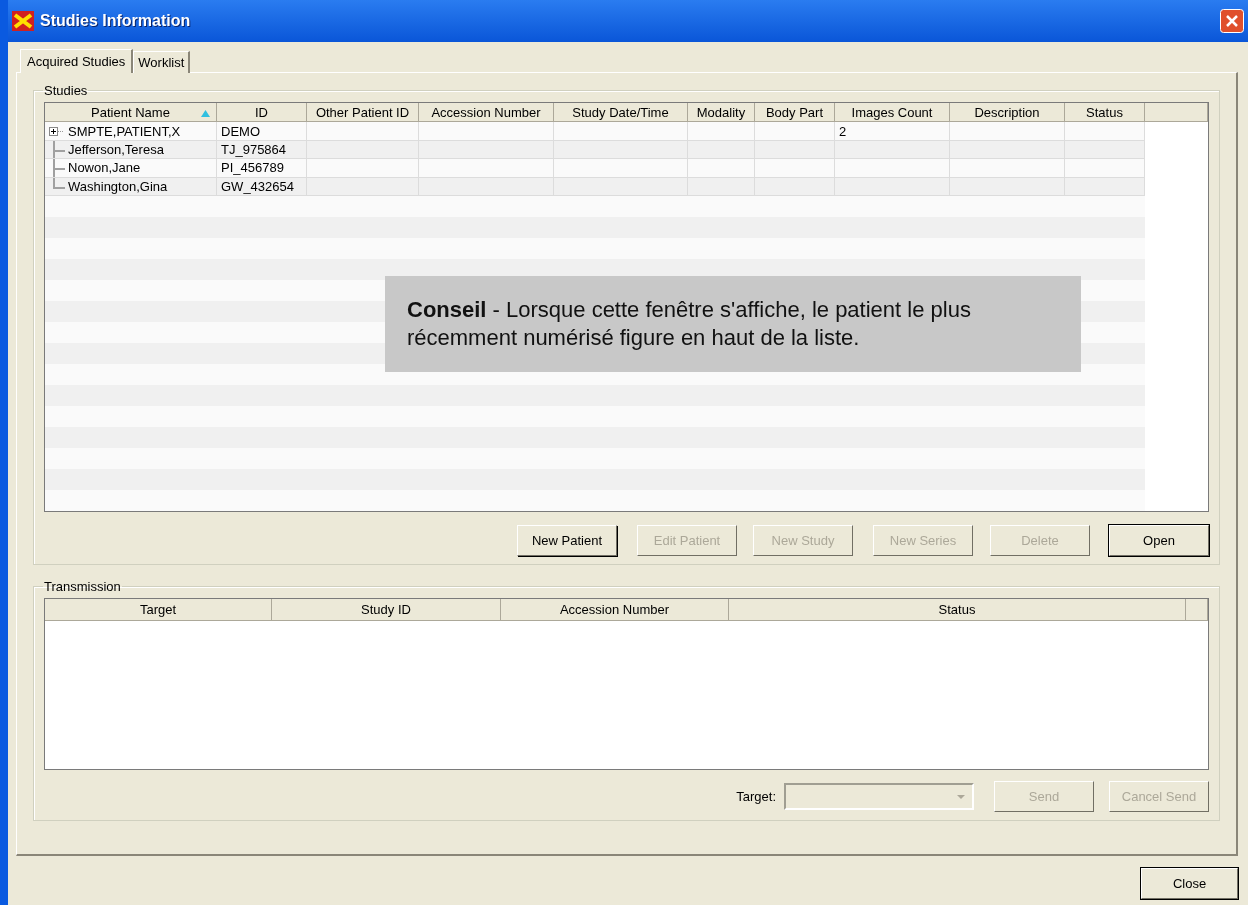  What do you see at coordinates (1159, 540) in the screenshot?
I see `action-button: Open` at bounding box center [1159, 540].